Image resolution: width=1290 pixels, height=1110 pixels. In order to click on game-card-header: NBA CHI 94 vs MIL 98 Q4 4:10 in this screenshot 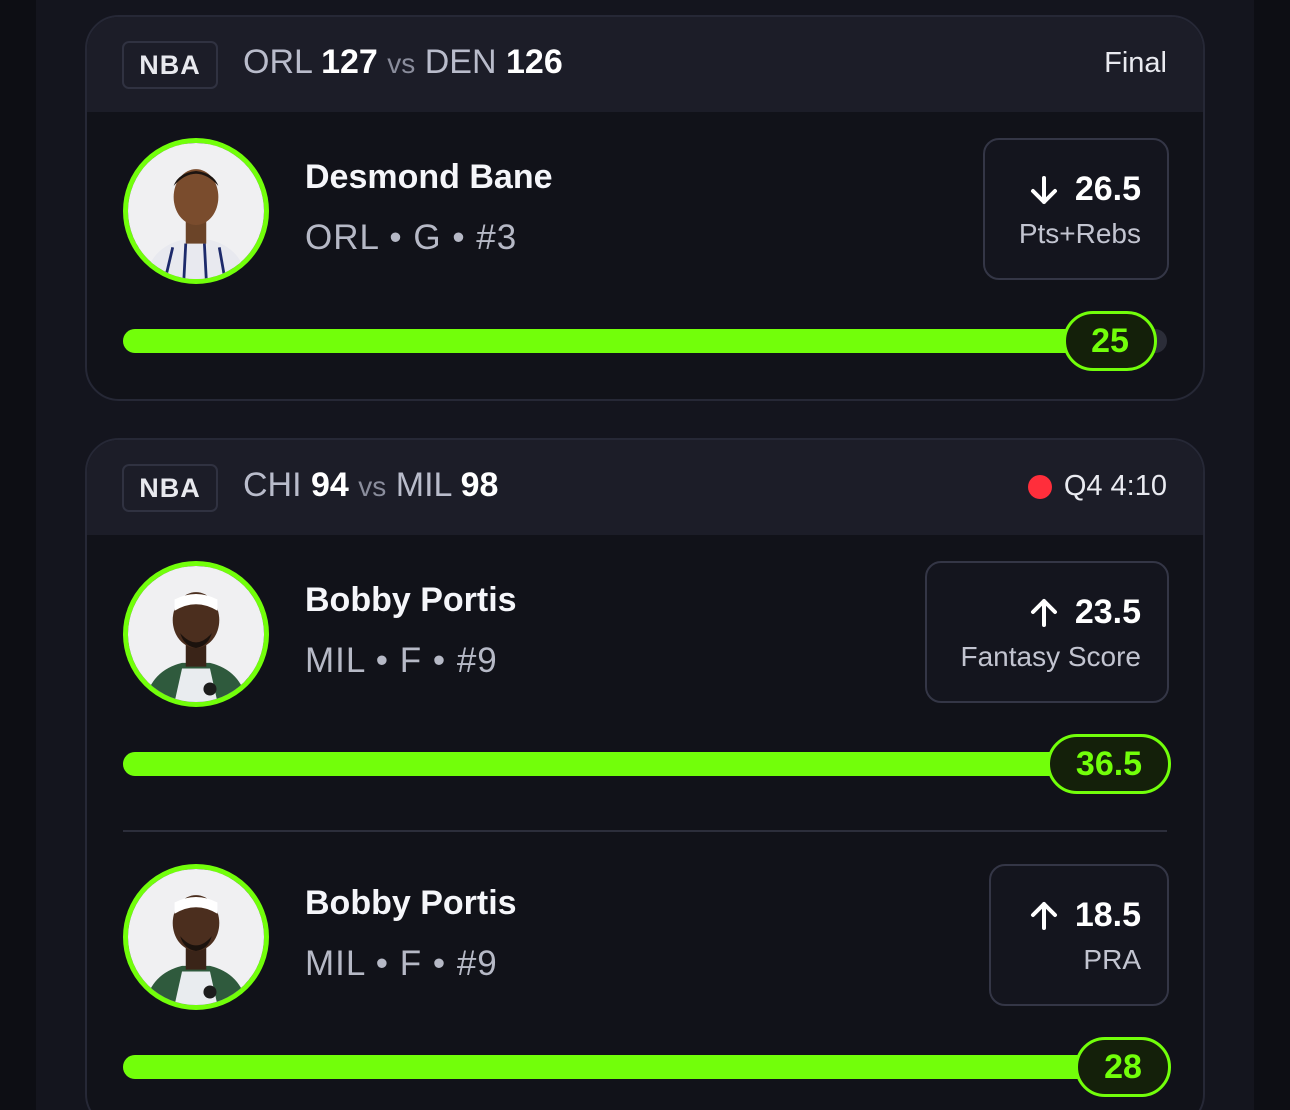, I will do `click(645, 487)`.